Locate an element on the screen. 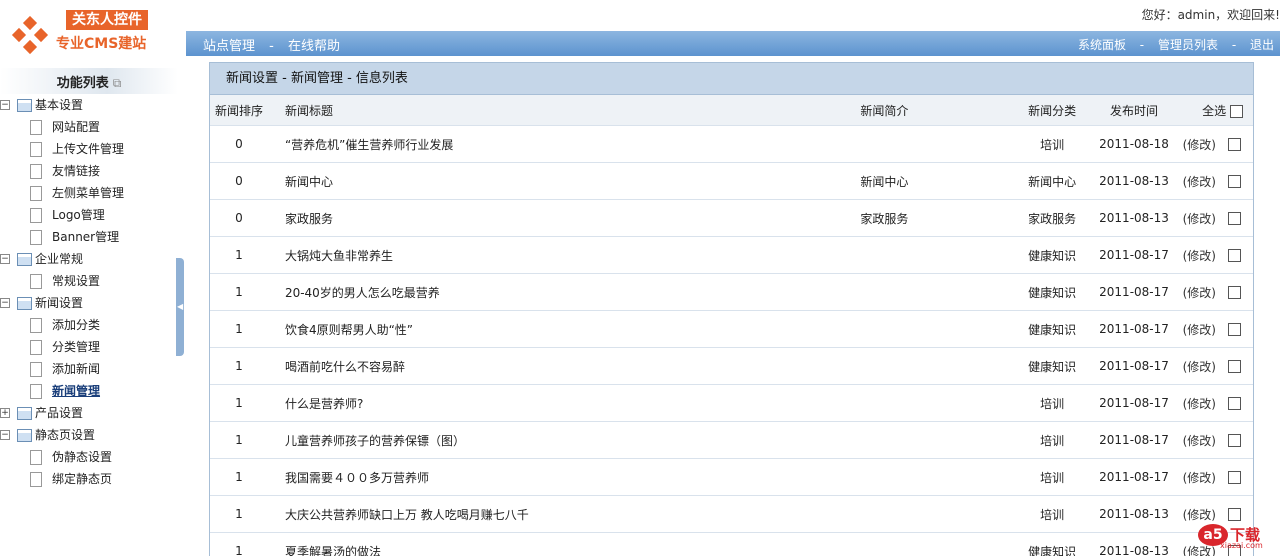  cell-title: 夏季解暑汤的做法 is located at coordinates (561, 544).